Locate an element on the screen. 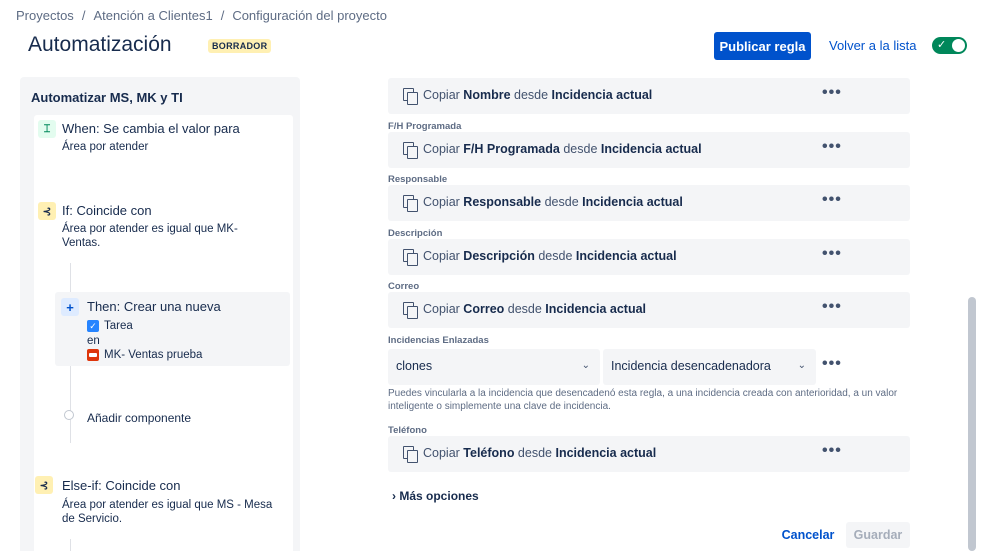 The image size is (999, 551). elseif-condition-desc-1: Área por atender es igual que MS - Mesa is located at coordinates (167, 505).